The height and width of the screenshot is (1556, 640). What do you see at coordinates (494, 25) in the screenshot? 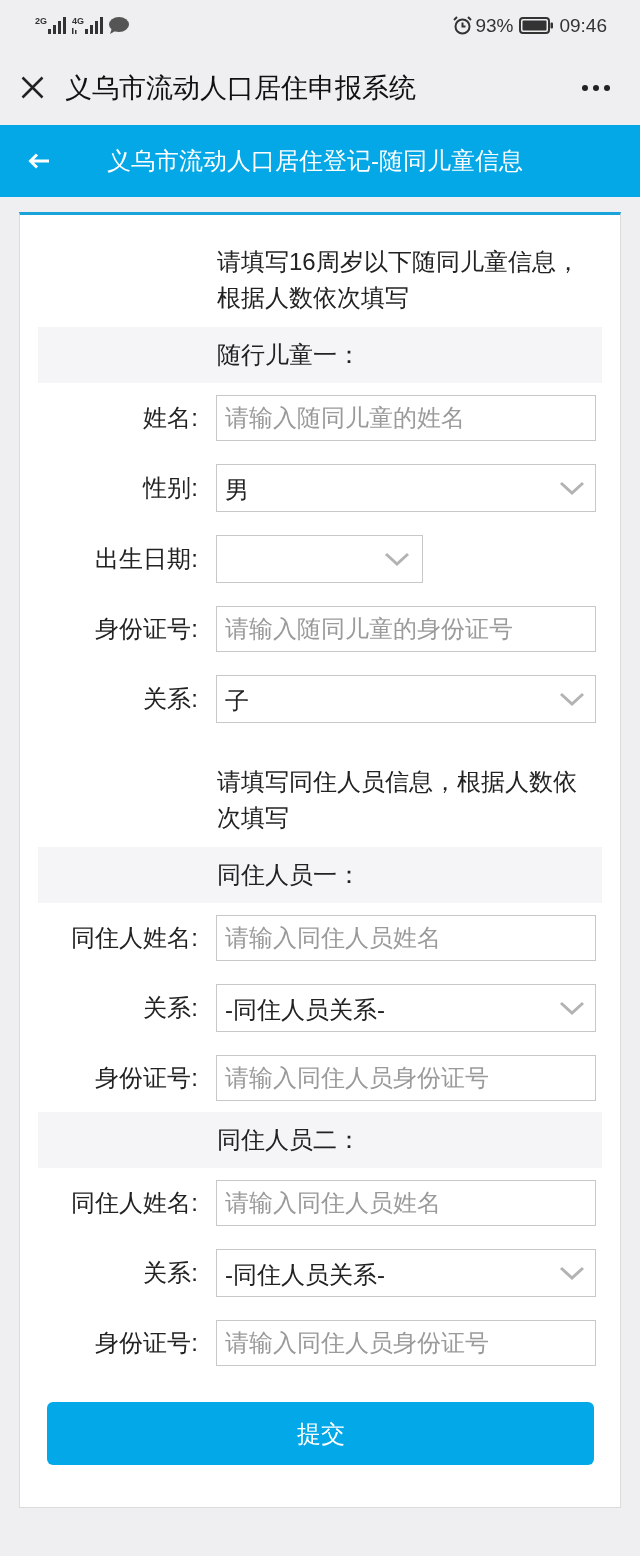
I see `battery-percentage: 93%` at bounding box center [494, 25].